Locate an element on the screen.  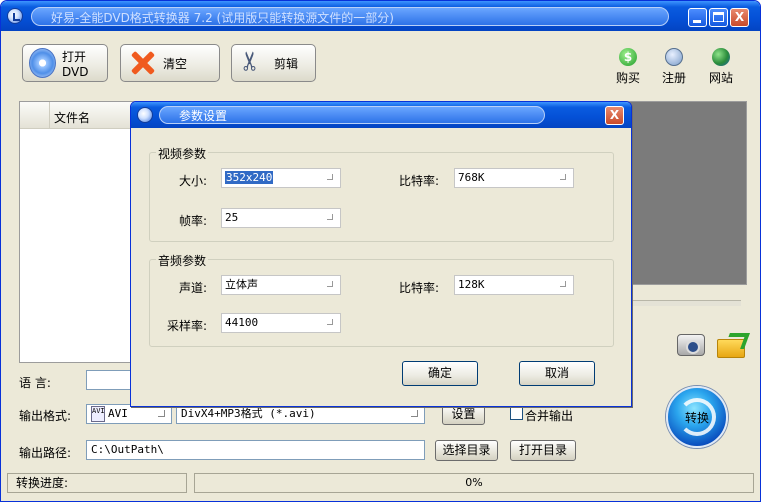
format-detail-select: DivX4+MP3格式 (*.avi) is located at coordinates (300, 414).